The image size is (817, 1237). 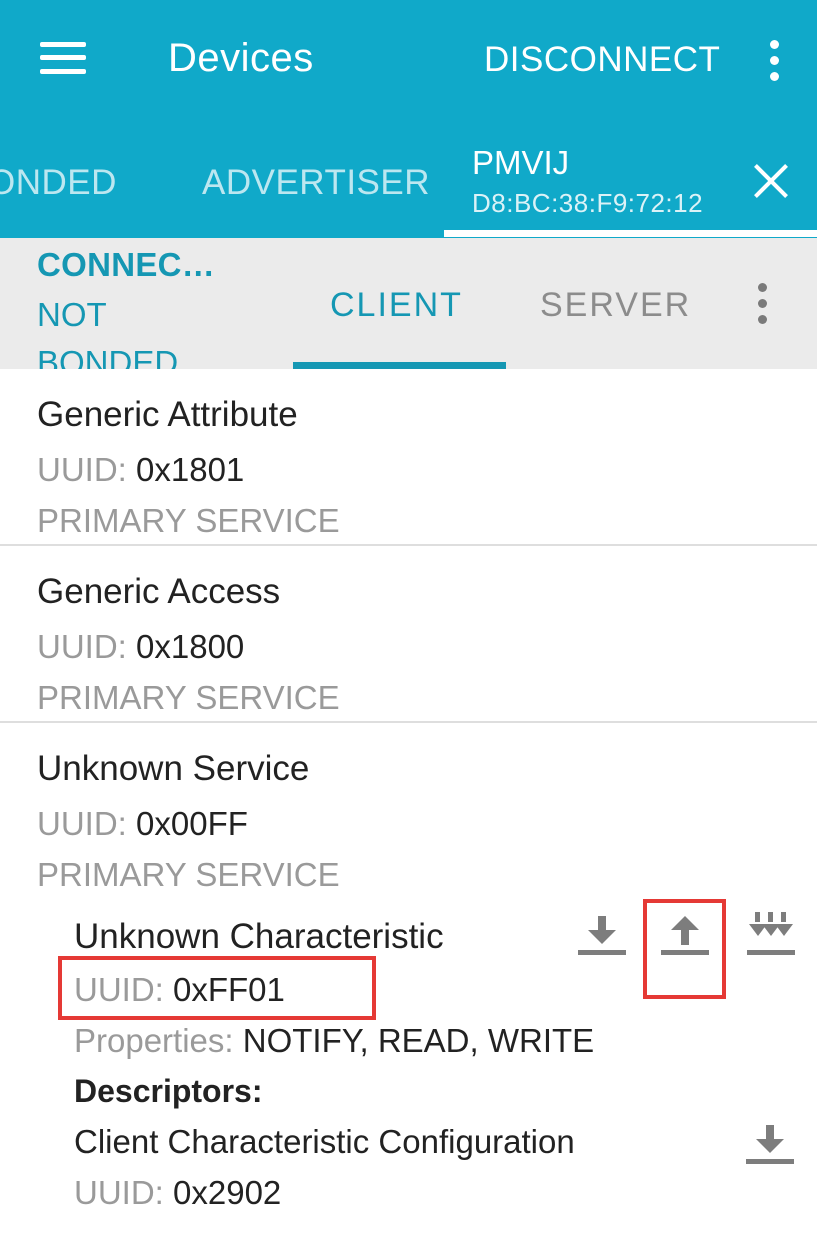 I want to click on characteristic-name: Unknown Characteristic, so click(x=259, y=936).